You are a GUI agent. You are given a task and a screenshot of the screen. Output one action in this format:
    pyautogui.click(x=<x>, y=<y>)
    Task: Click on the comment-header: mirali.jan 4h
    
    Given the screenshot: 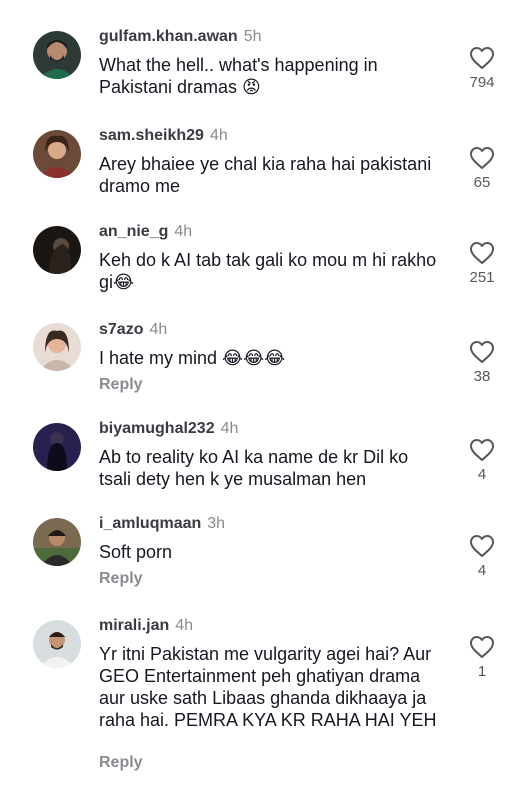 What is the action you would take?
    pyautogui.click(x=146, y=626)
    